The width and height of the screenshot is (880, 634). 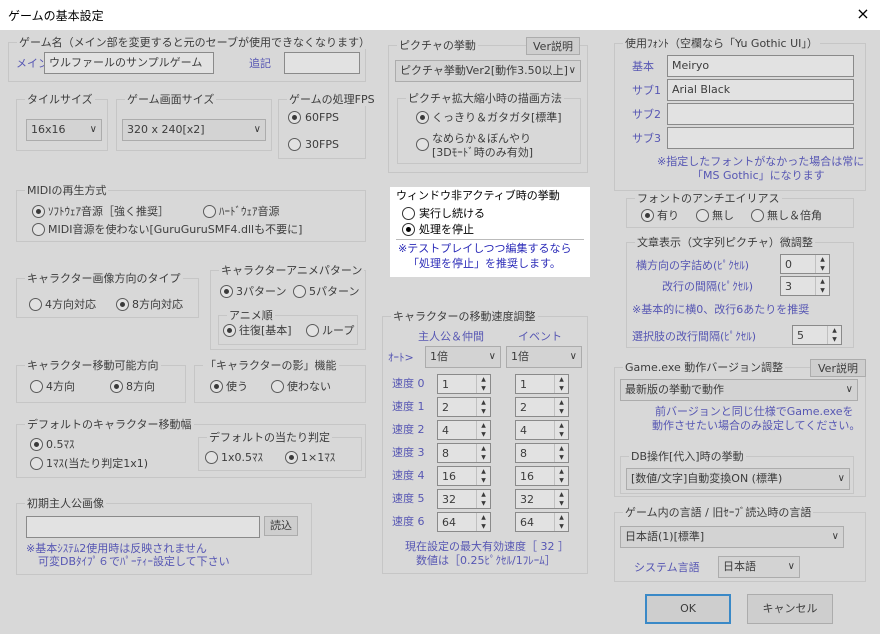 What do you see at coordinates (143, 527) in the screenshot?
I see `initial-hero-input` at bounding box center [143, 527].